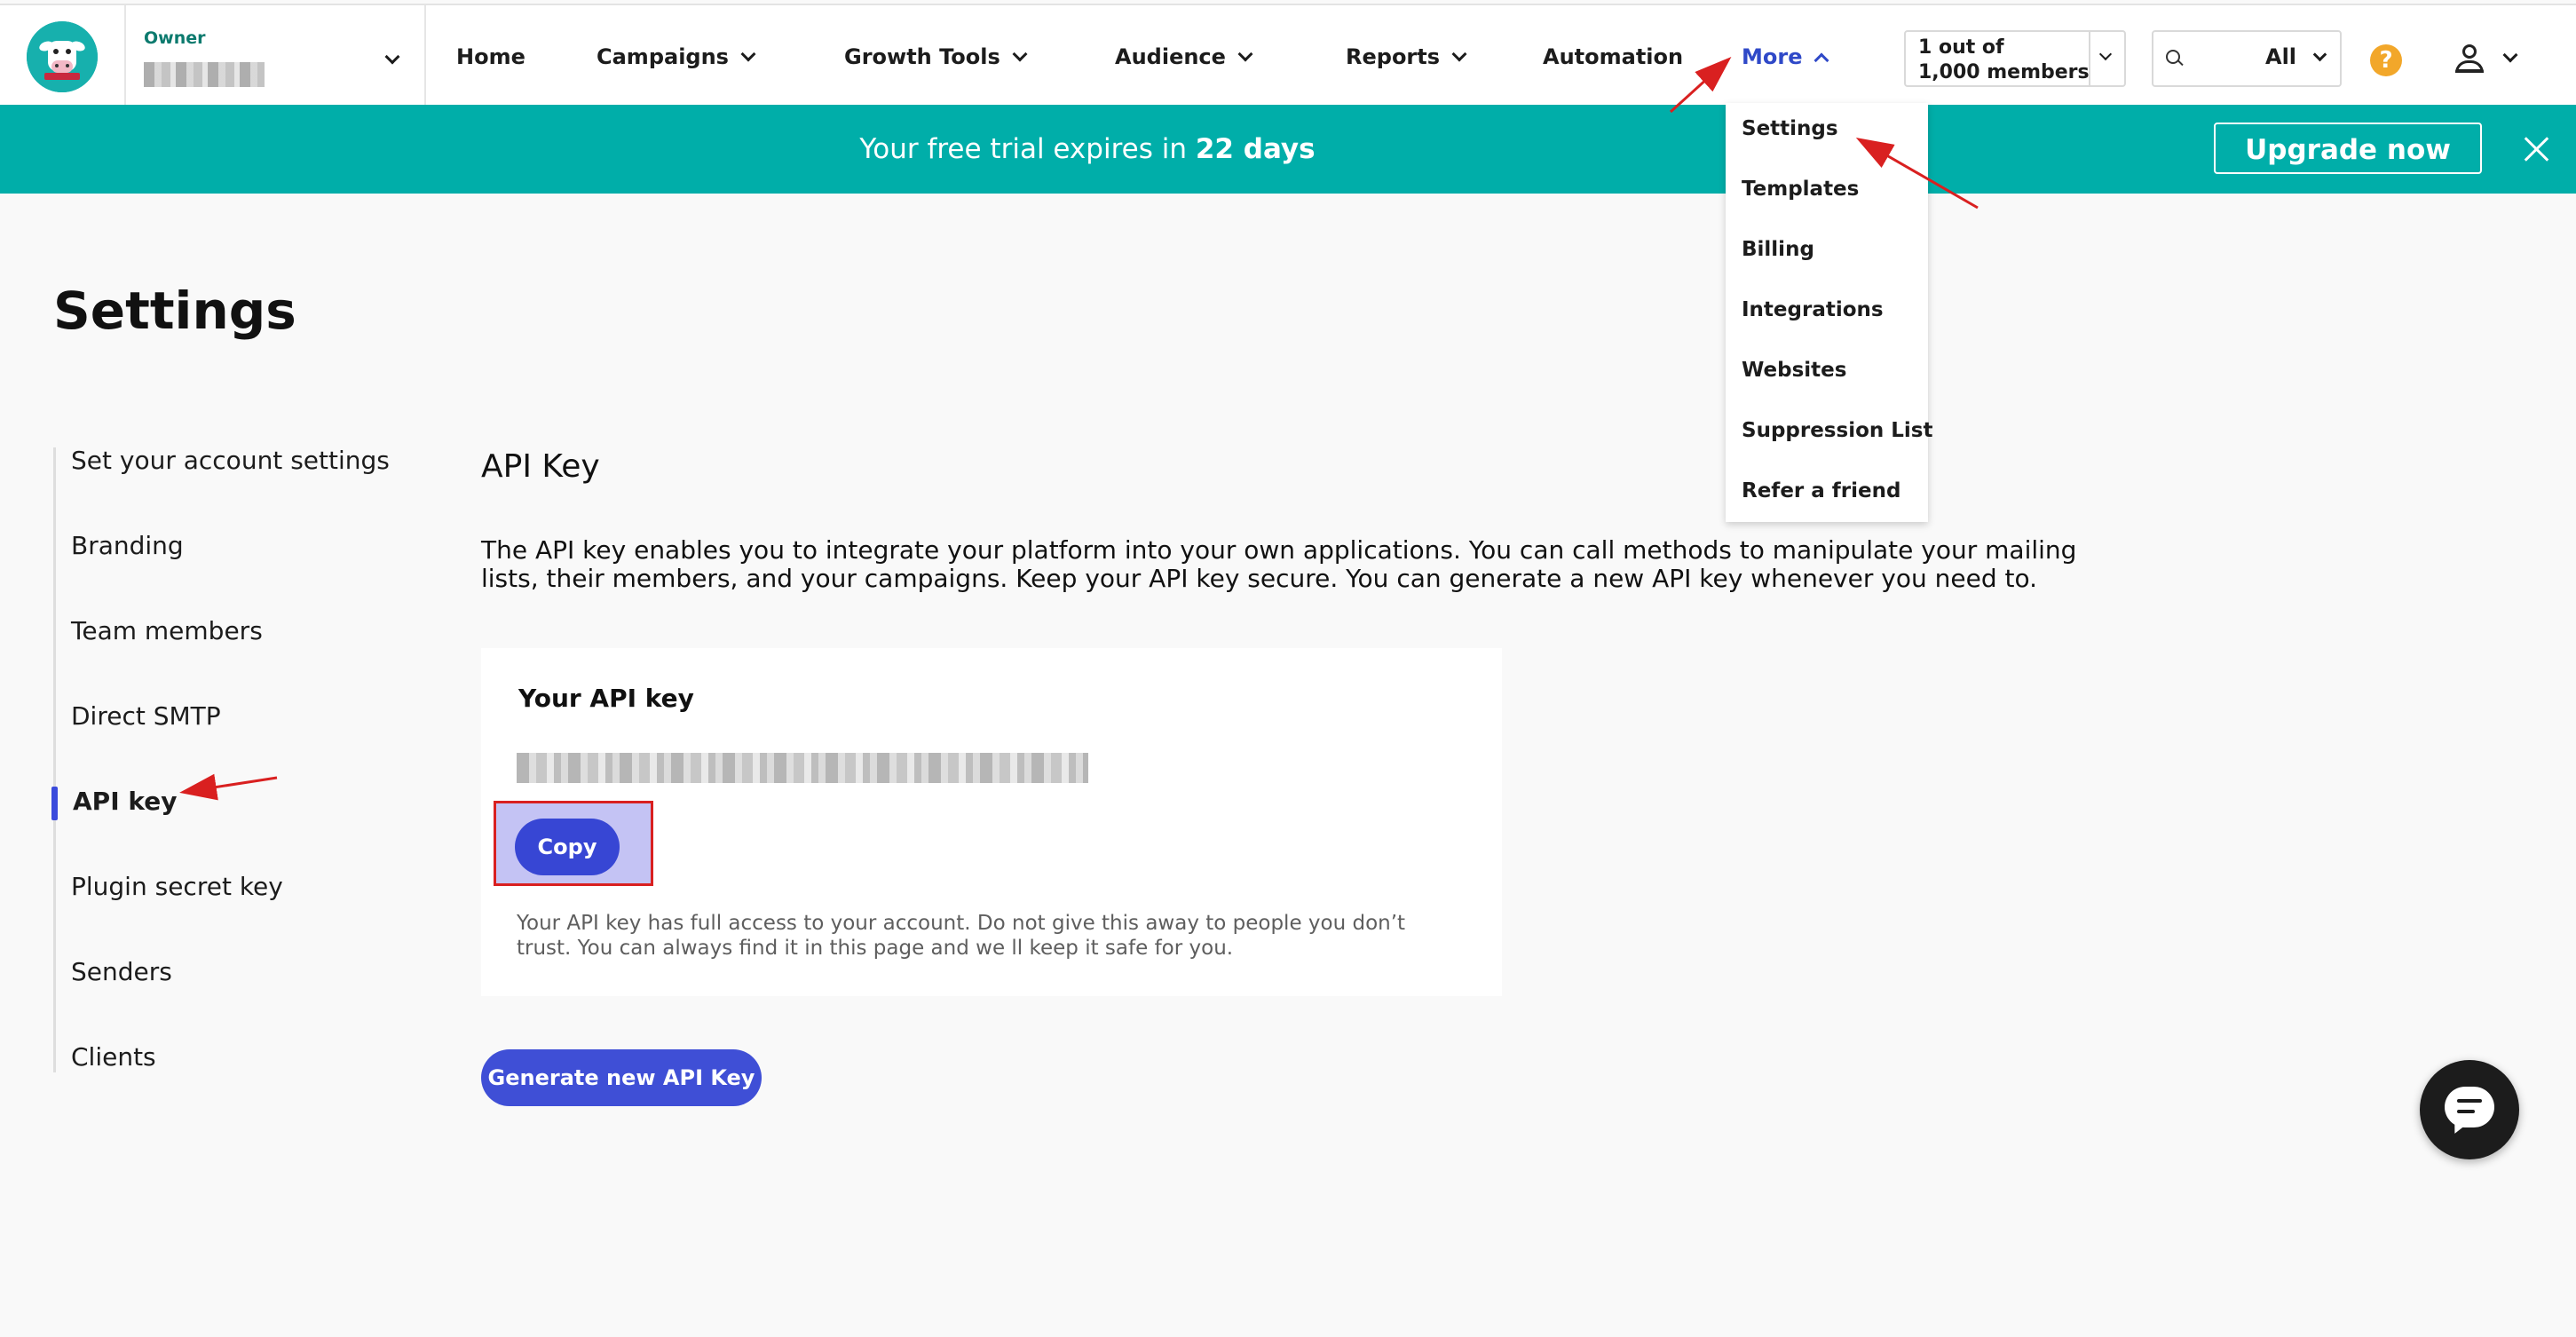 The width and height of the screenshot is (2576, 1337). I want to click on annotation-arrow-api-key, so click(228, 787).